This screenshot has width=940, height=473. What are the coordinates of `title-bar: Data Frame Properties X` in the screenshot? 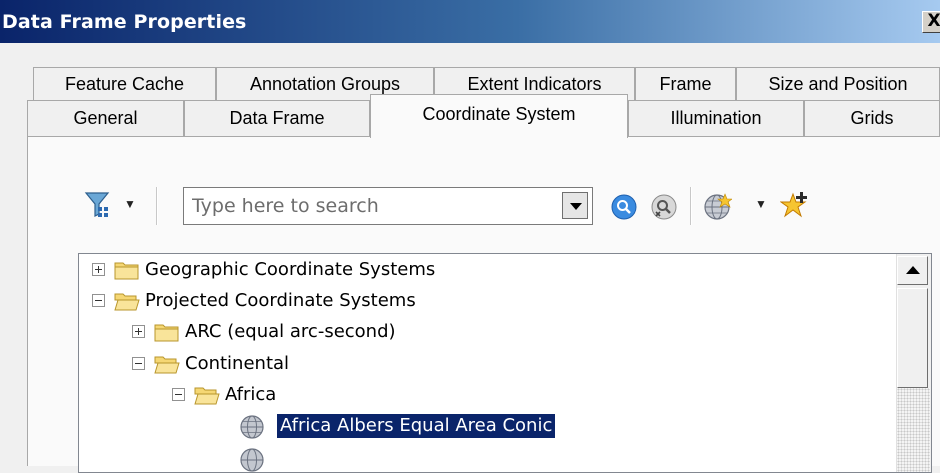 It's located at (470, 21).